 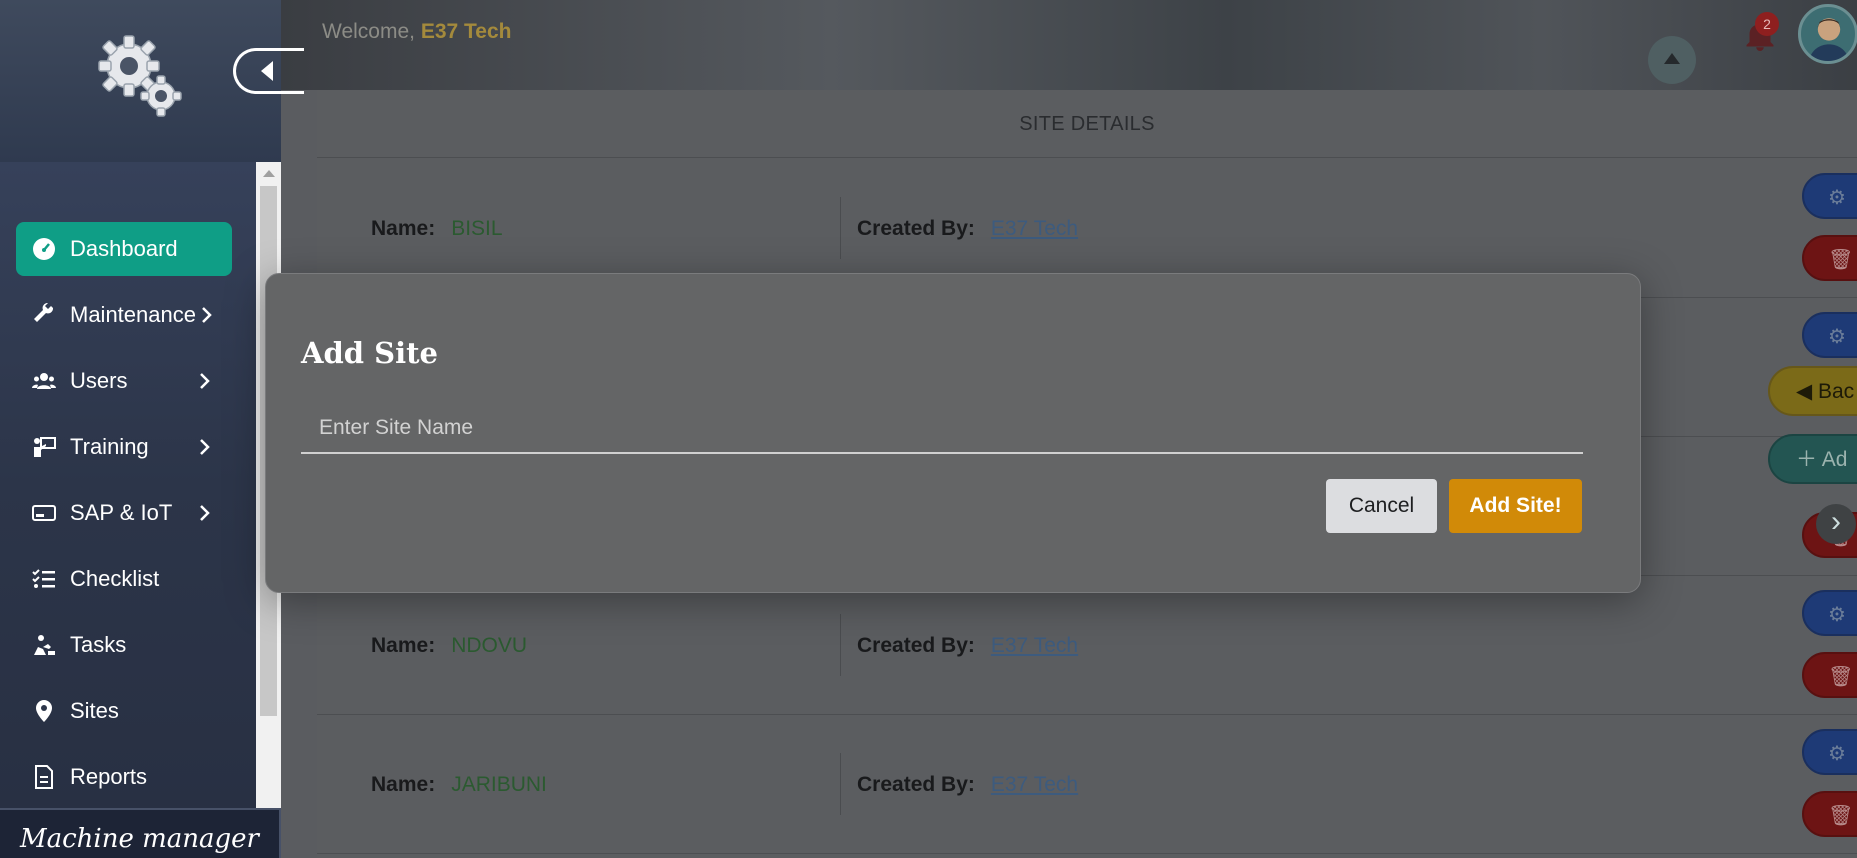 I want to click on map-pin-icon, so click(x=44, y=711).